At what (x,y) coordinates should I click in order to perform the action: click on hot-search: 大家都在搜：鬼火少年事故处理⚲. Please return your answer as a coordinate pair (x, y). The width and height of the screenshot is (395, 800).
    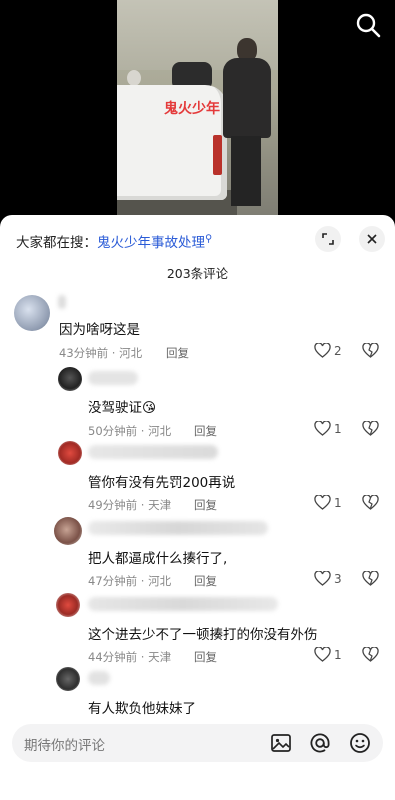
    Looking at the image, I should click on (114, 241).